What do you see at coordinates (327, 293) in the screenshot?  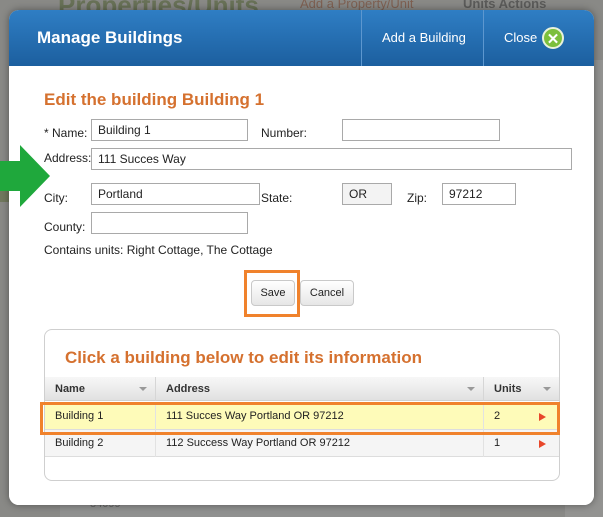 I see `cancel-button: Cancel` at bounding box center [327, 293].